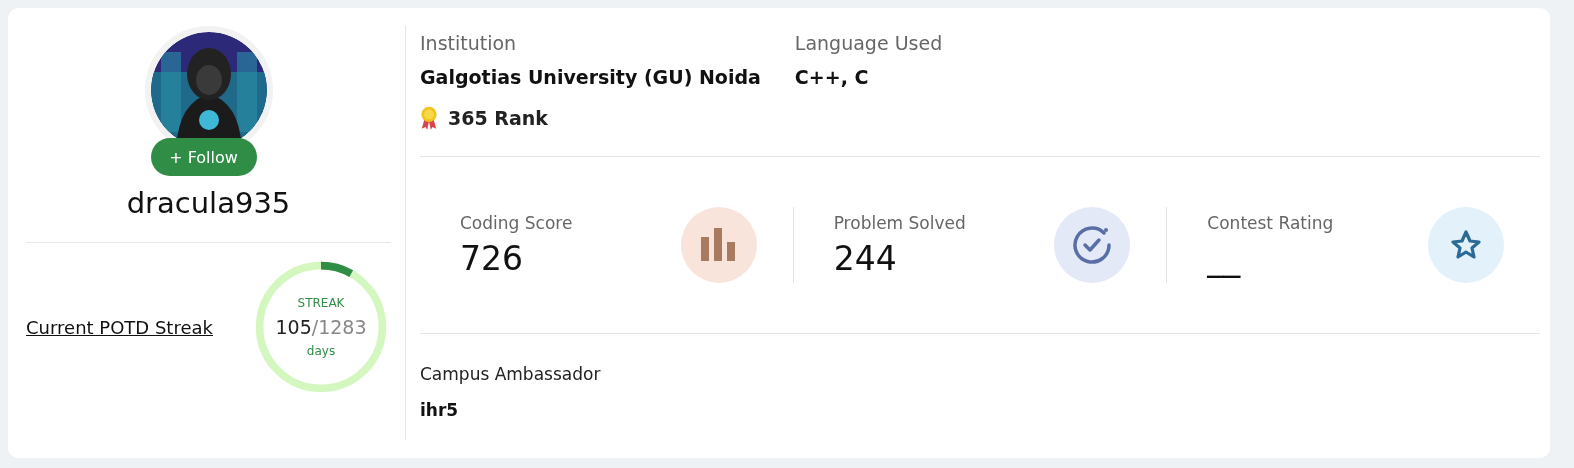  I want to click on language-label: Language Used, so click(868, 43).